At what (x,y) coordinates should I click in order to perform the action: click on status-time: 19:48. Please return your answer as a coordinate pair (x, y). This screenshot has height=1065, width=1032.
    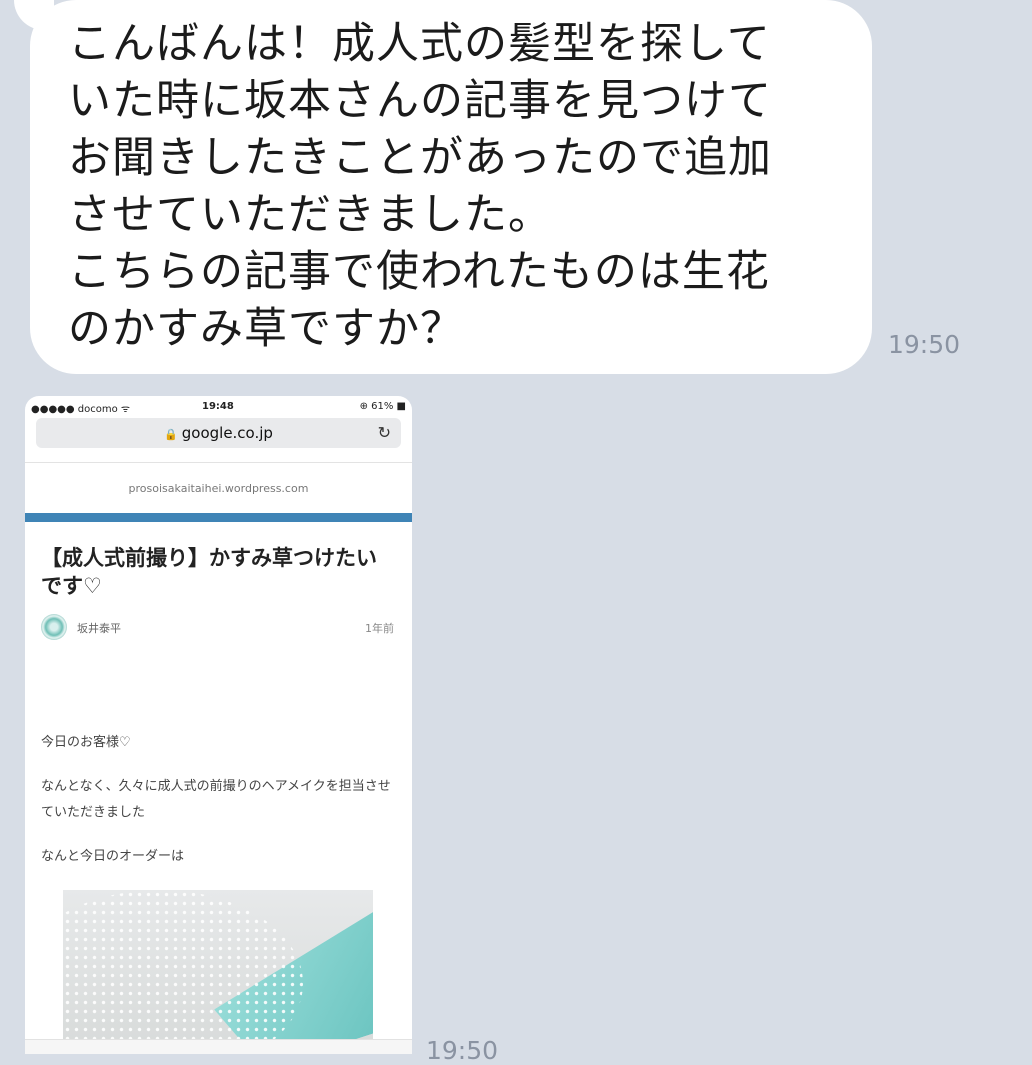
    Looking at the image, I should click on (218, 406).